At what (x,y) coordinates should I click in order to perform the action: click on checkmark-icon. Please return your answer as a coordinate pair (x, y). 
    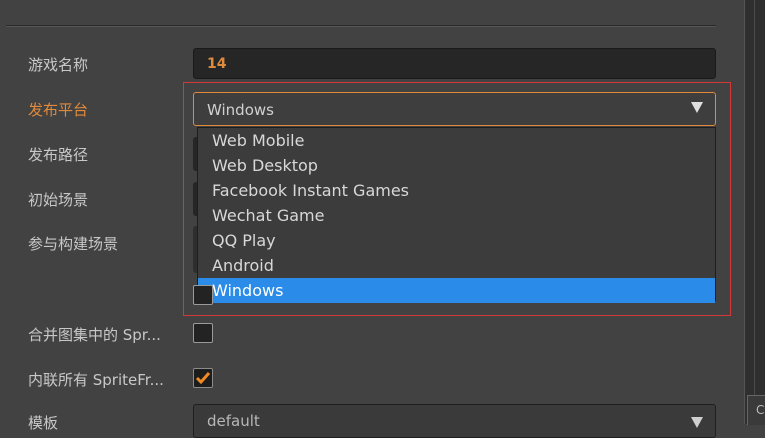
    Looking at the image, I should click on (203, 378).